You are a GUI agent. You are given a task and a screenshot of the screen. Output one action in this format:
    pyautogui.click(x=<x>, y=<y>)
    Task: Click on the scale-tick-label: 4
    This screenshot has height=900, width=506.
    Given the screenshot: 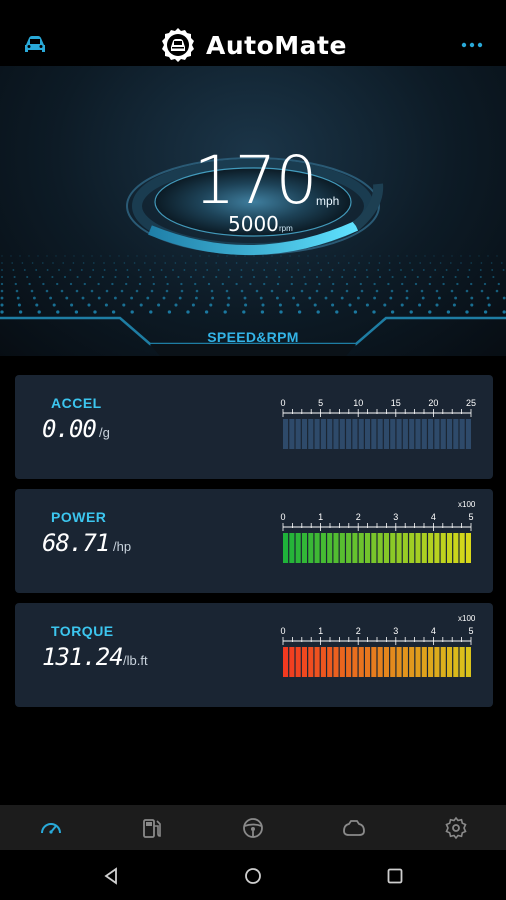 What is the action you would take?
    pyautogui.click(x=433, y=631)
    